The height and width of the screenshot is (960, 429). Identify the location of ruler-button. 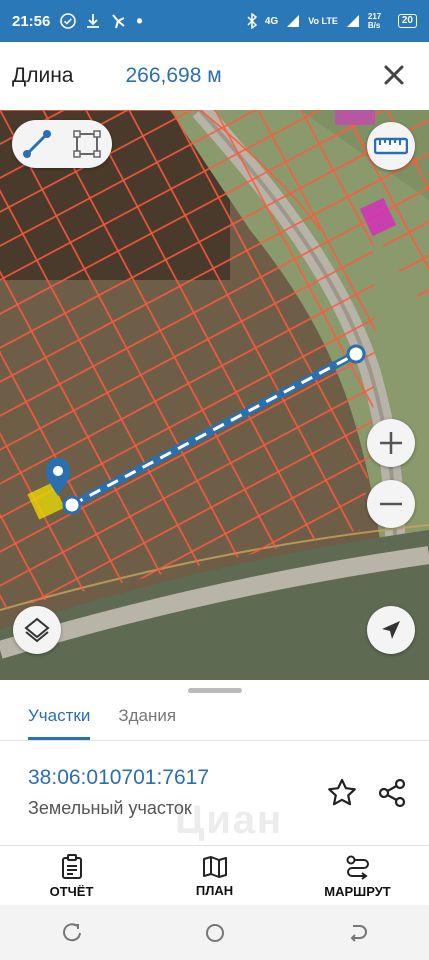
(391, 146).